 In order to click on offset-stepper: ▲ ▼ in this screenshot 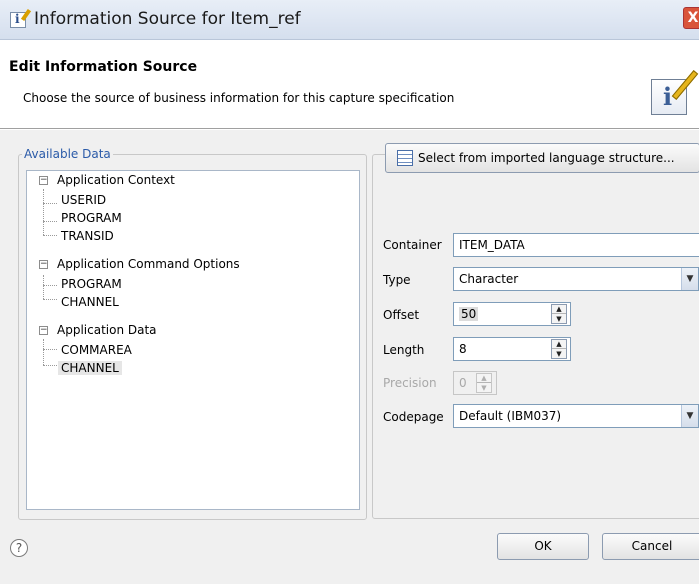, I will do `click(559, 314)`.